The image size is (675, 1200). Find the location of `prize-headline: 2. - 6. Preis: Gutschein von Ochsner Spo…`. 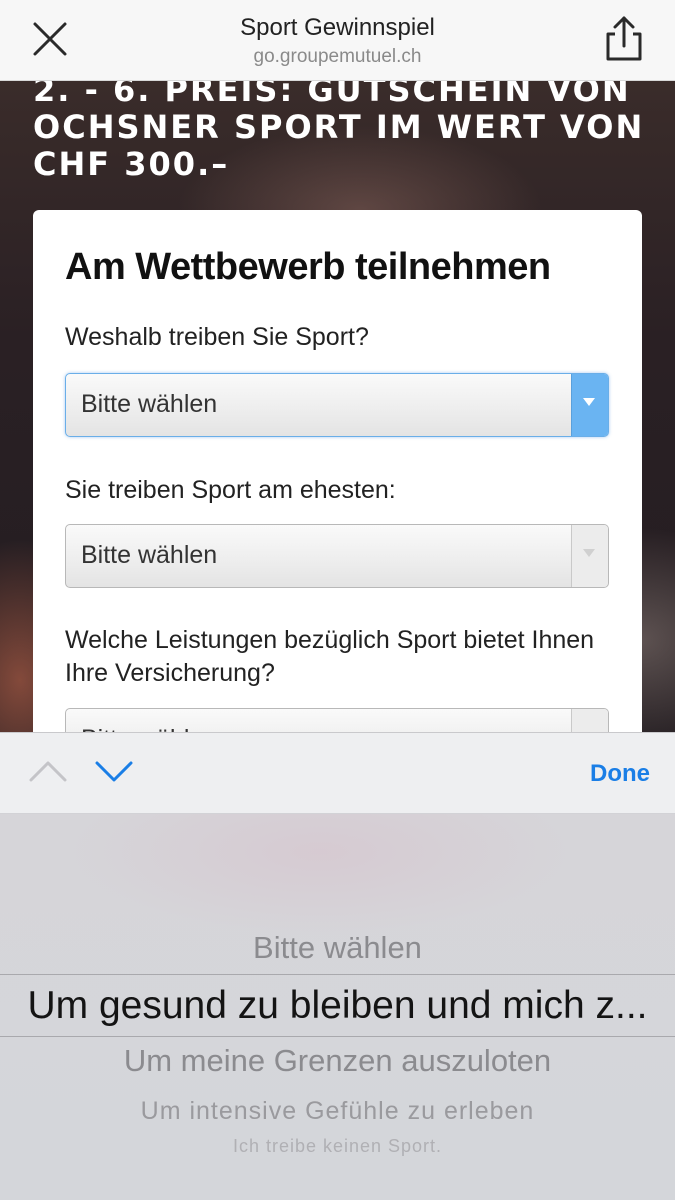

prize-headline: 2. - 6. Preis: Gutschein von Ochsner Spo… is located at coordinates (339, 127).